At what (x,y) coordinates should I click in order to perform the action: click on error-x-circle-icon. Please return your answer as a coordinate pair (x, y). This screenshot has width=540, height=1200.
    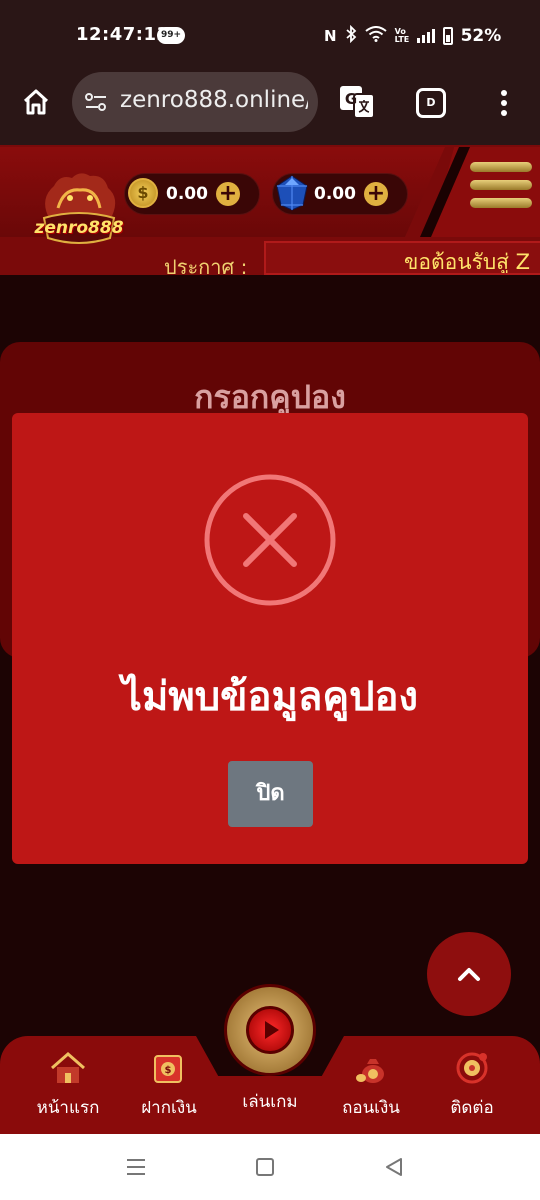
    Looking at the image, I should click on (270, 540).